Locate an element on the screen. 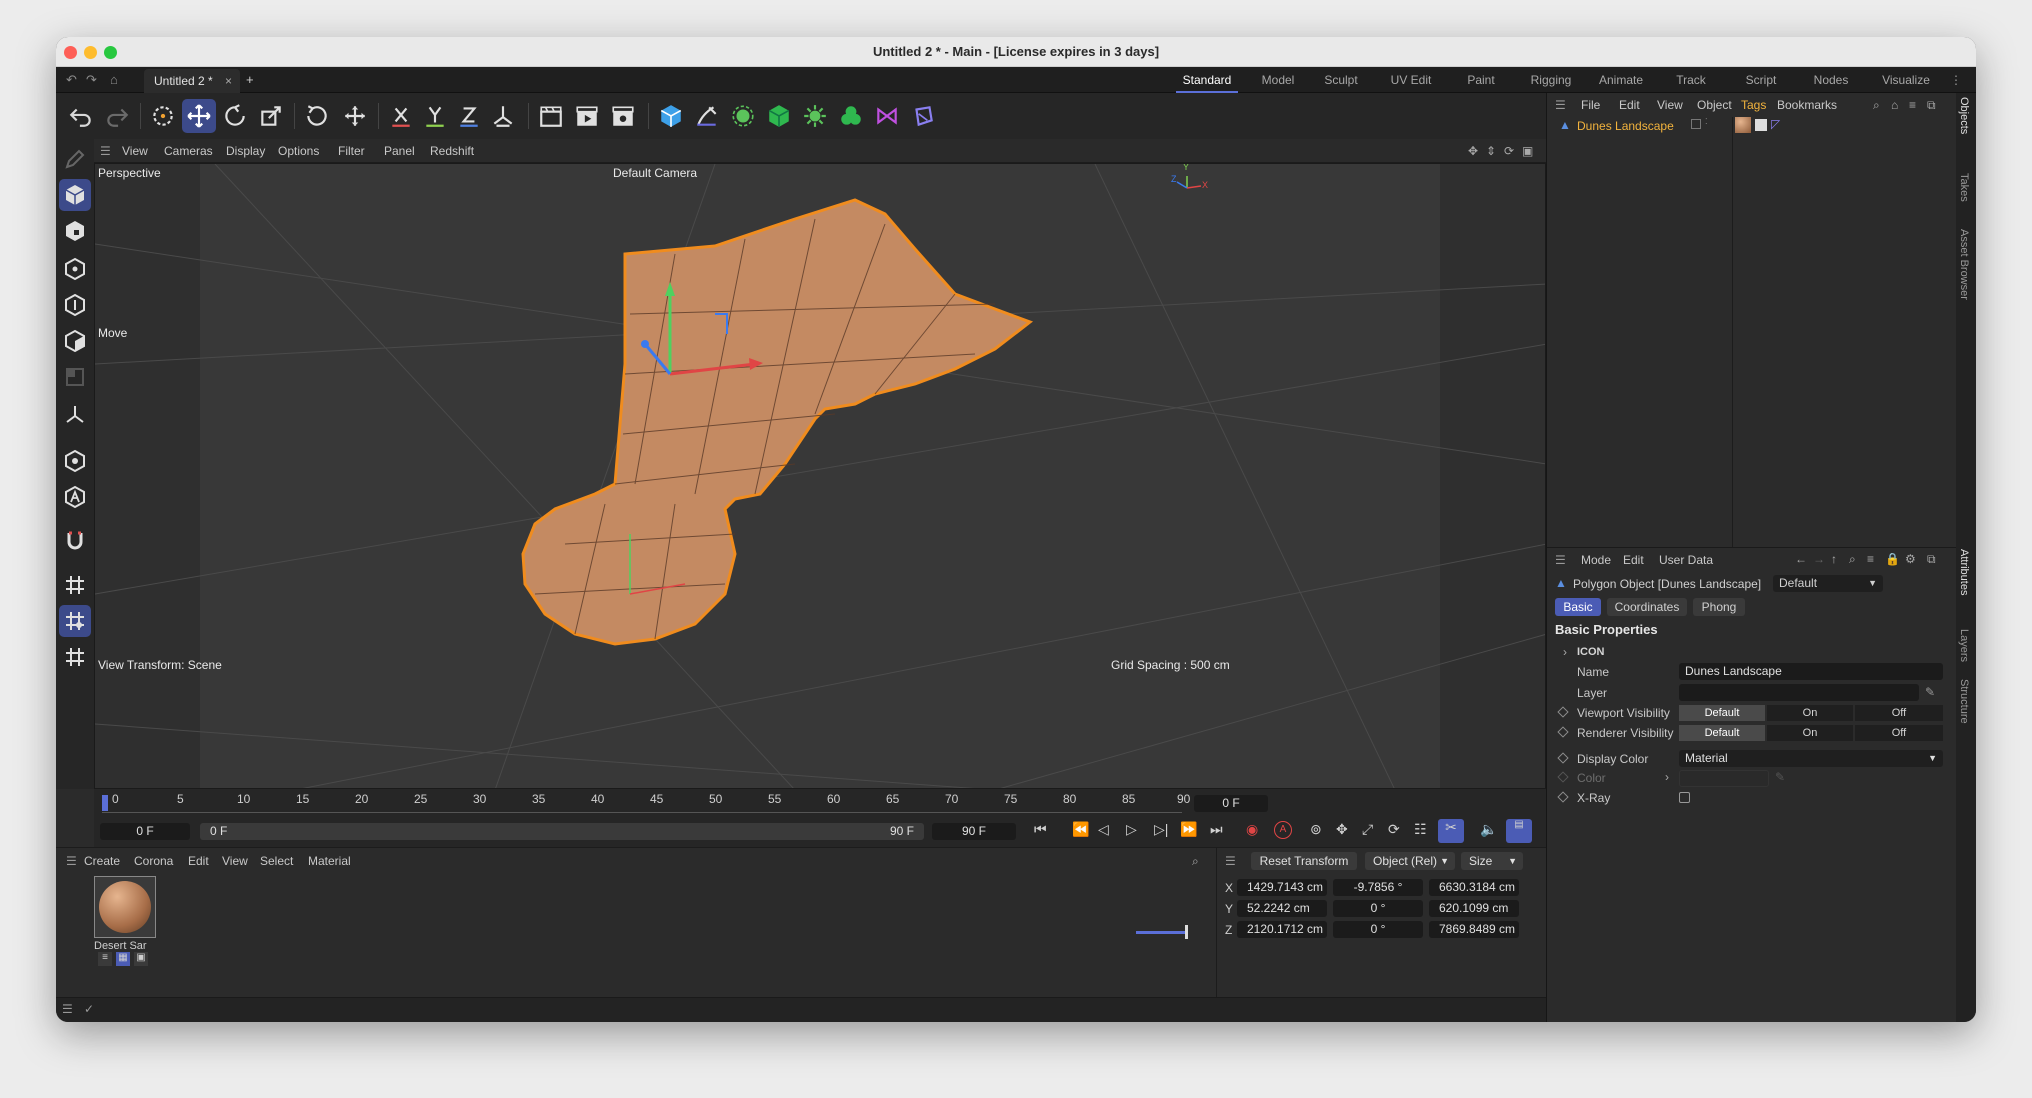 Image resolution: width=2032 pixels, height=1098 pixels. object-menu-bookmarks: Bookmarks is located at coordinates (1807, 105).